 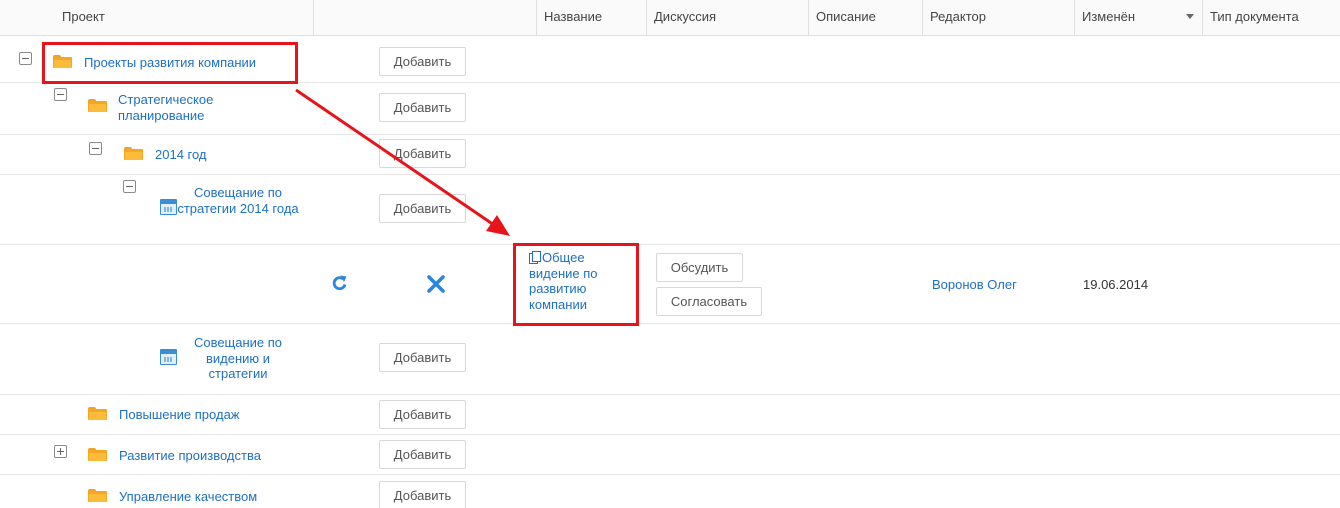 I want to click on tree-item-quality: Управление качеством, so click(x=188, y=496).